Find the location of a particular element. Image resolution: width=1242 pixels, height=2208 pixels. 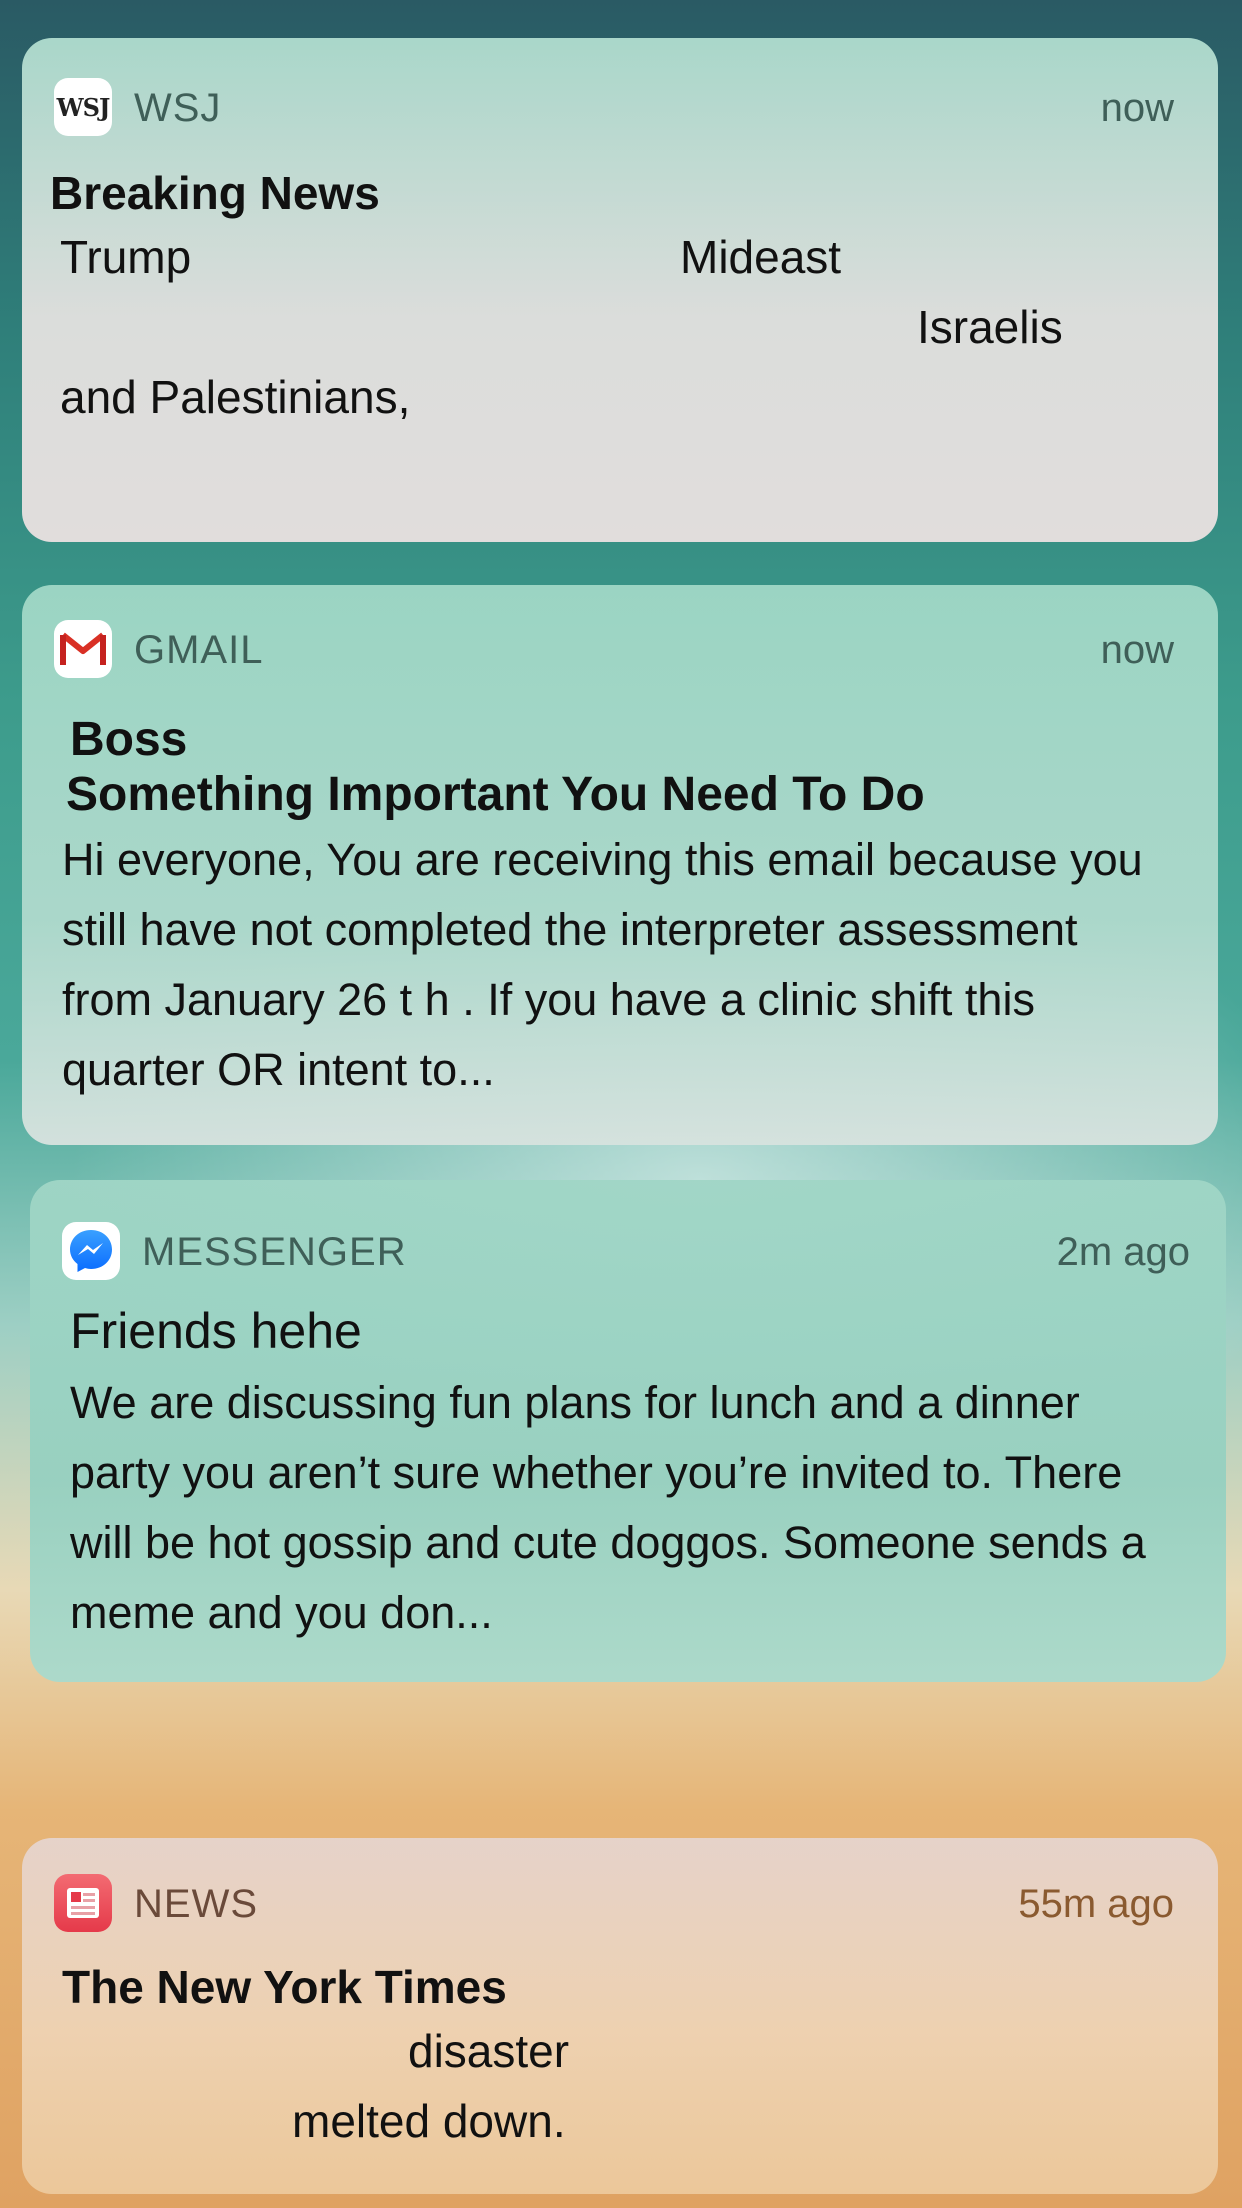

email-sender: Boss is located at coordinates (129, 739).